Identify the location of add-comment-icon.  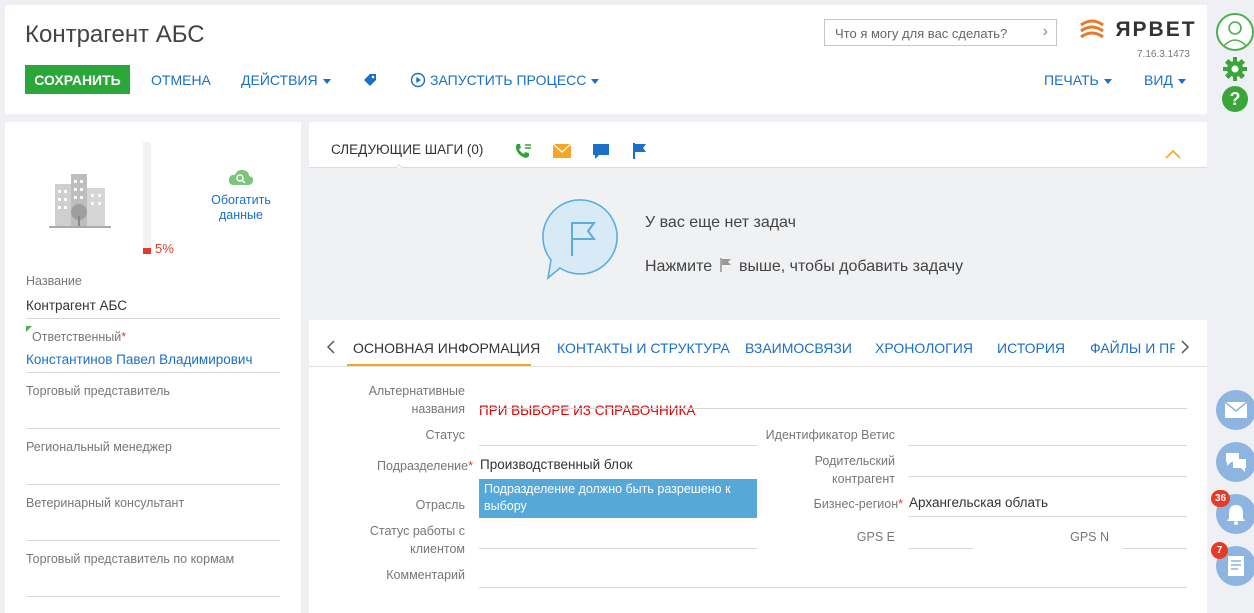
(601, 154).